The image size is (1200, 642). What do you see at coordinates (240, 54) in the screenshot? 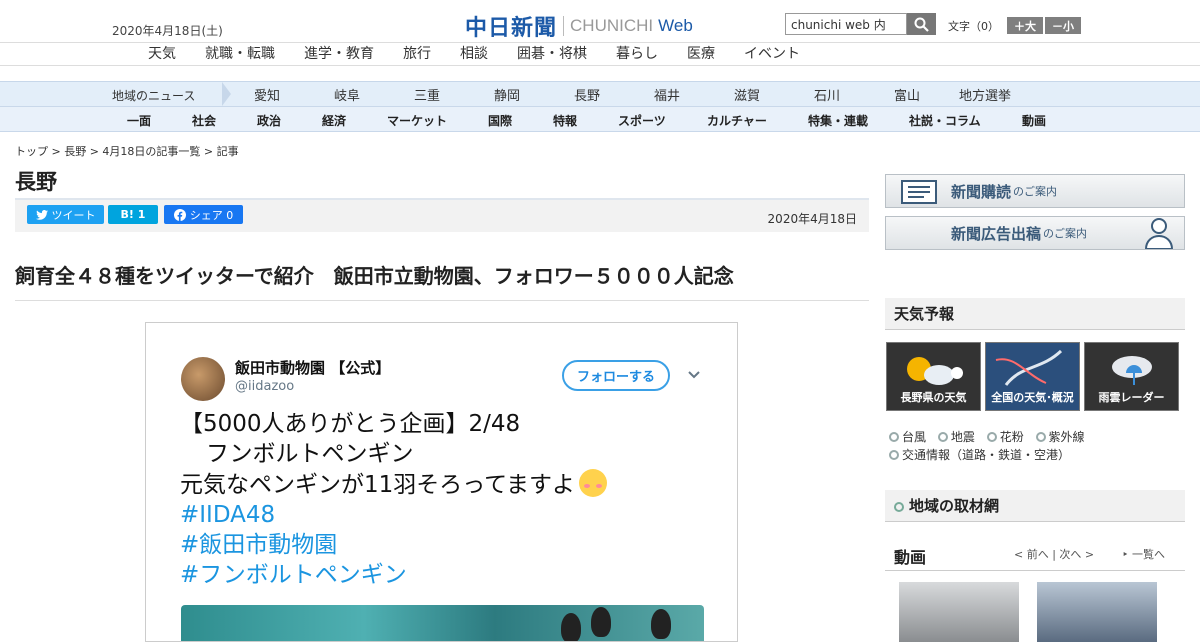
I see `category-nav-item: 就職・転職` at bounding box center [240, 54].